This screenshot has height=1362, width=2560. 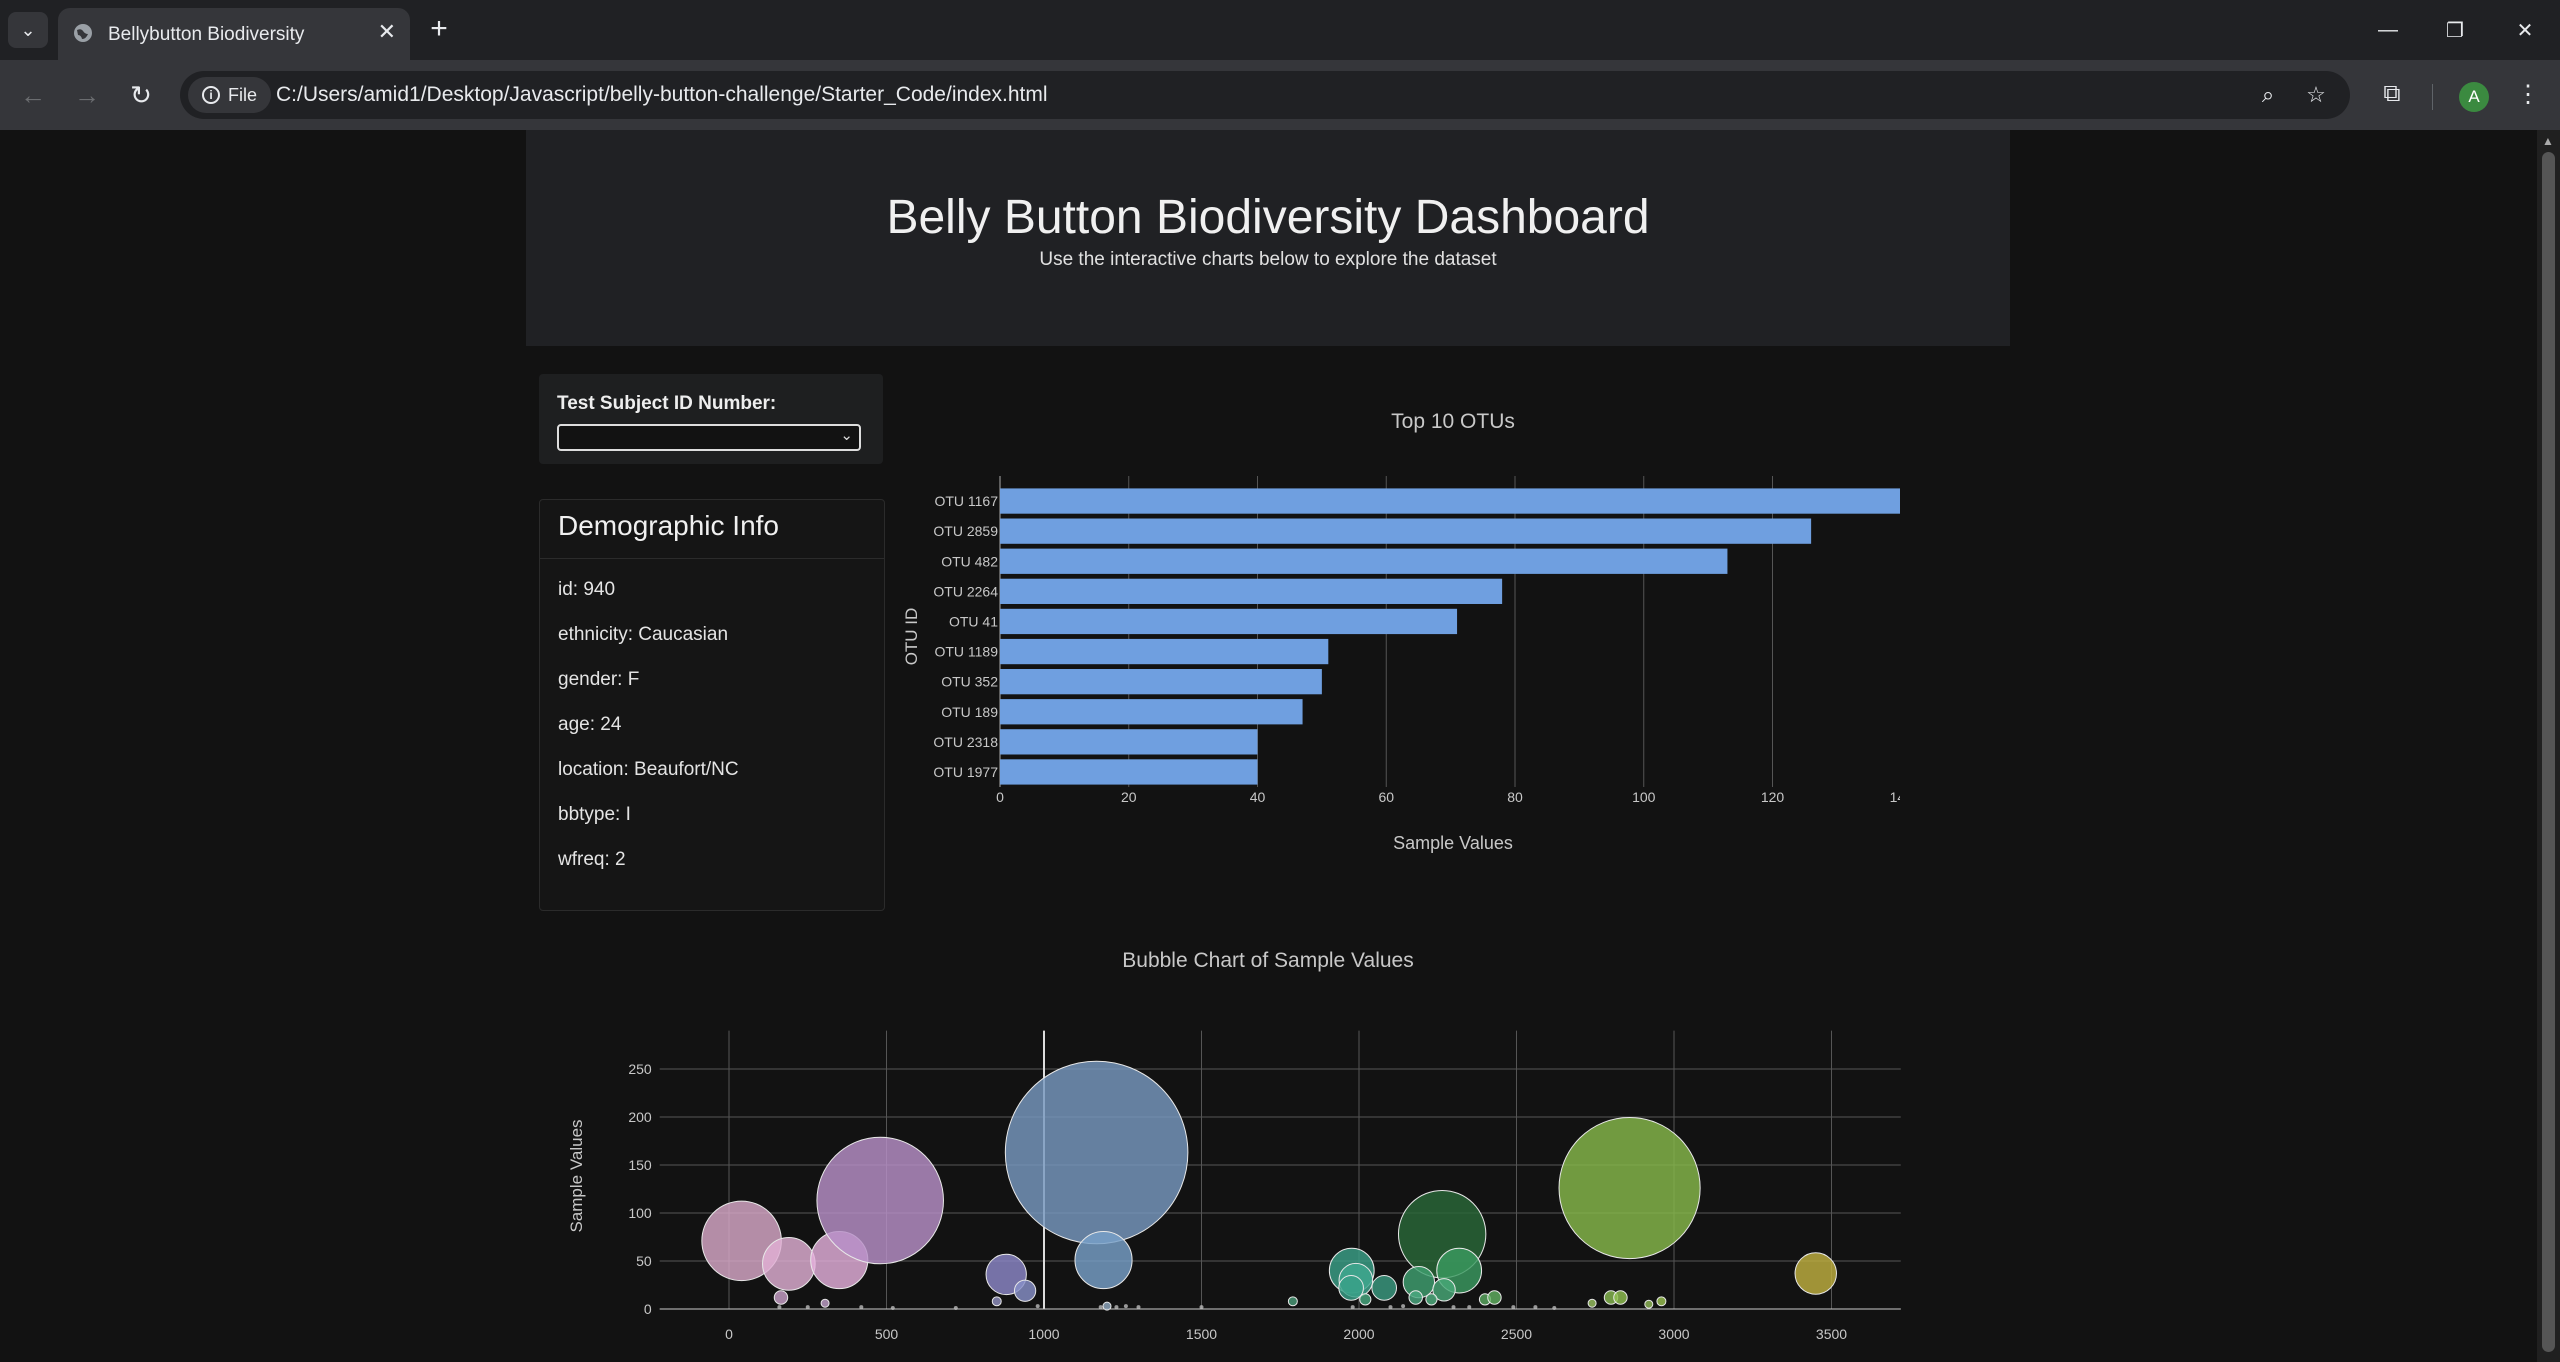 I want to click on site-info-chip: i File, so click(x=230, y=95).